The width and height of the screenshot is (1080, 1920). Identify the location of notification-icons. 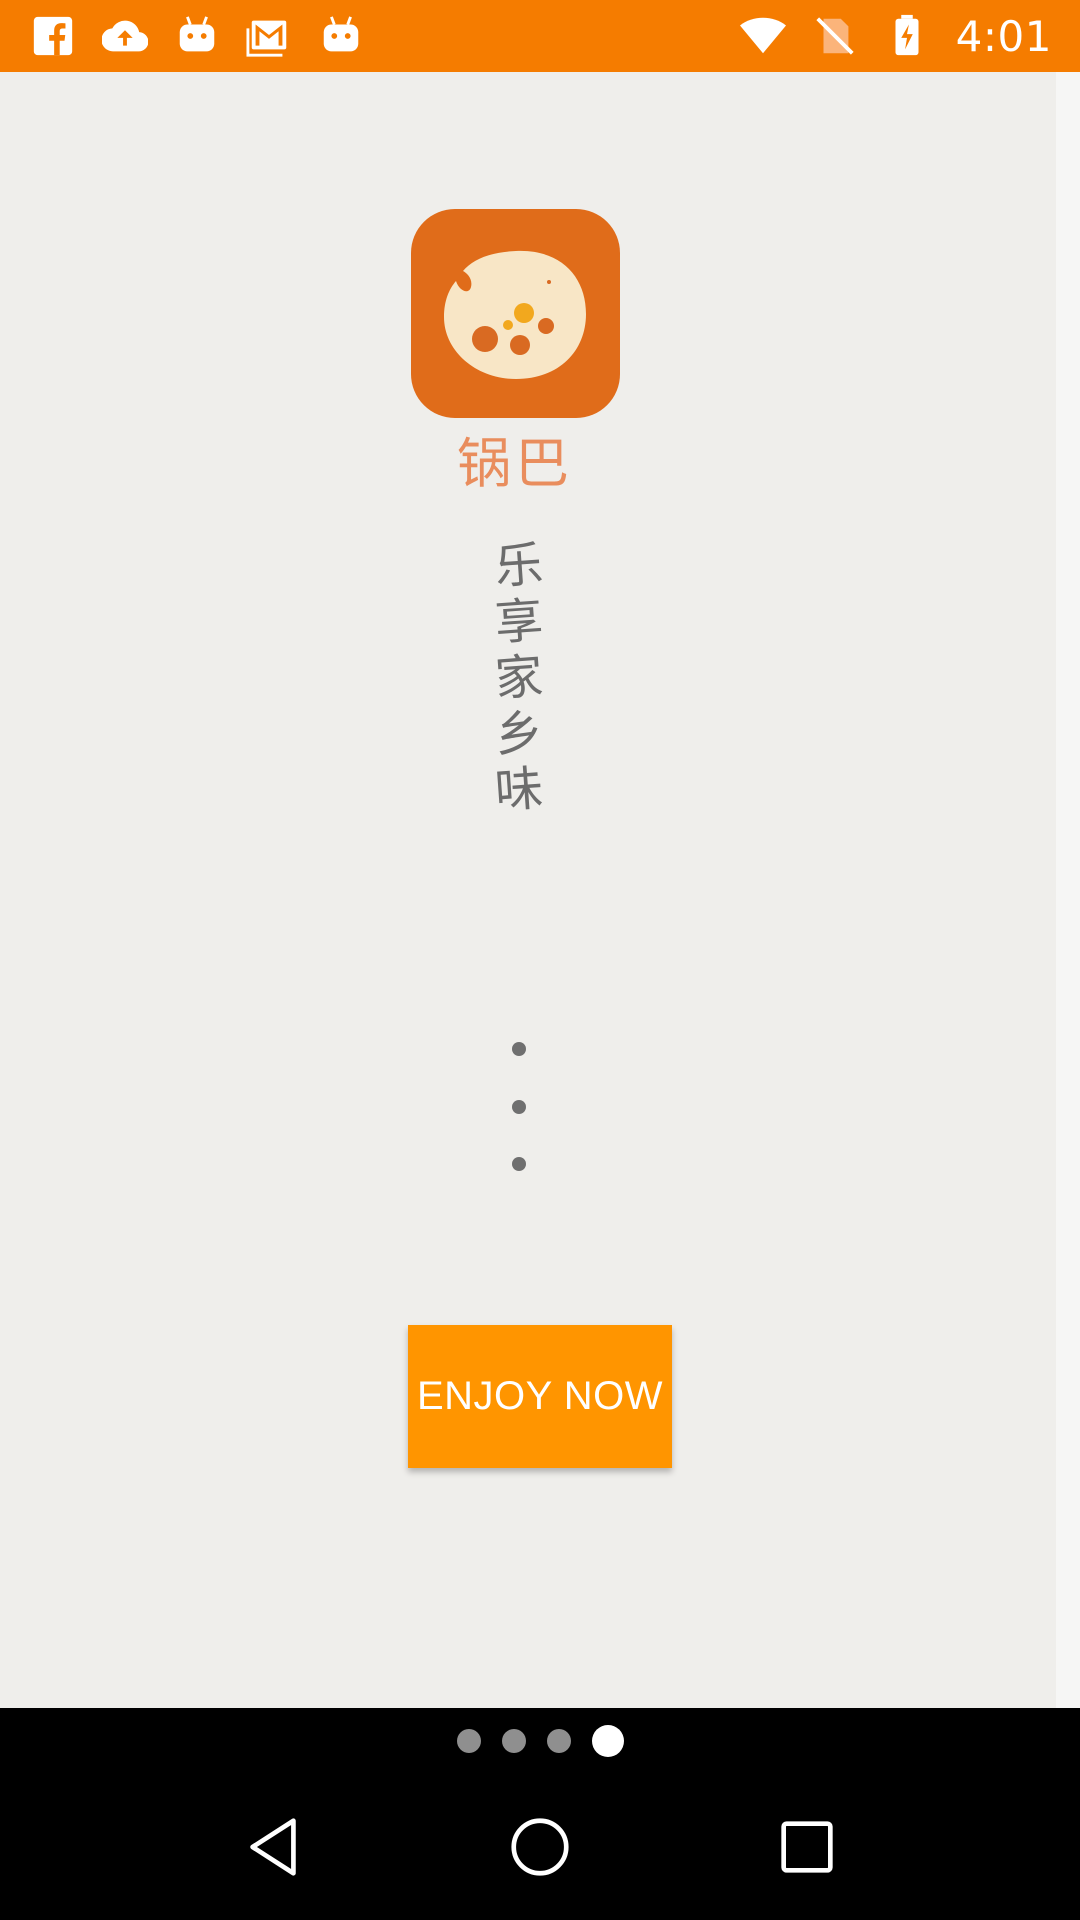
(197, 36).